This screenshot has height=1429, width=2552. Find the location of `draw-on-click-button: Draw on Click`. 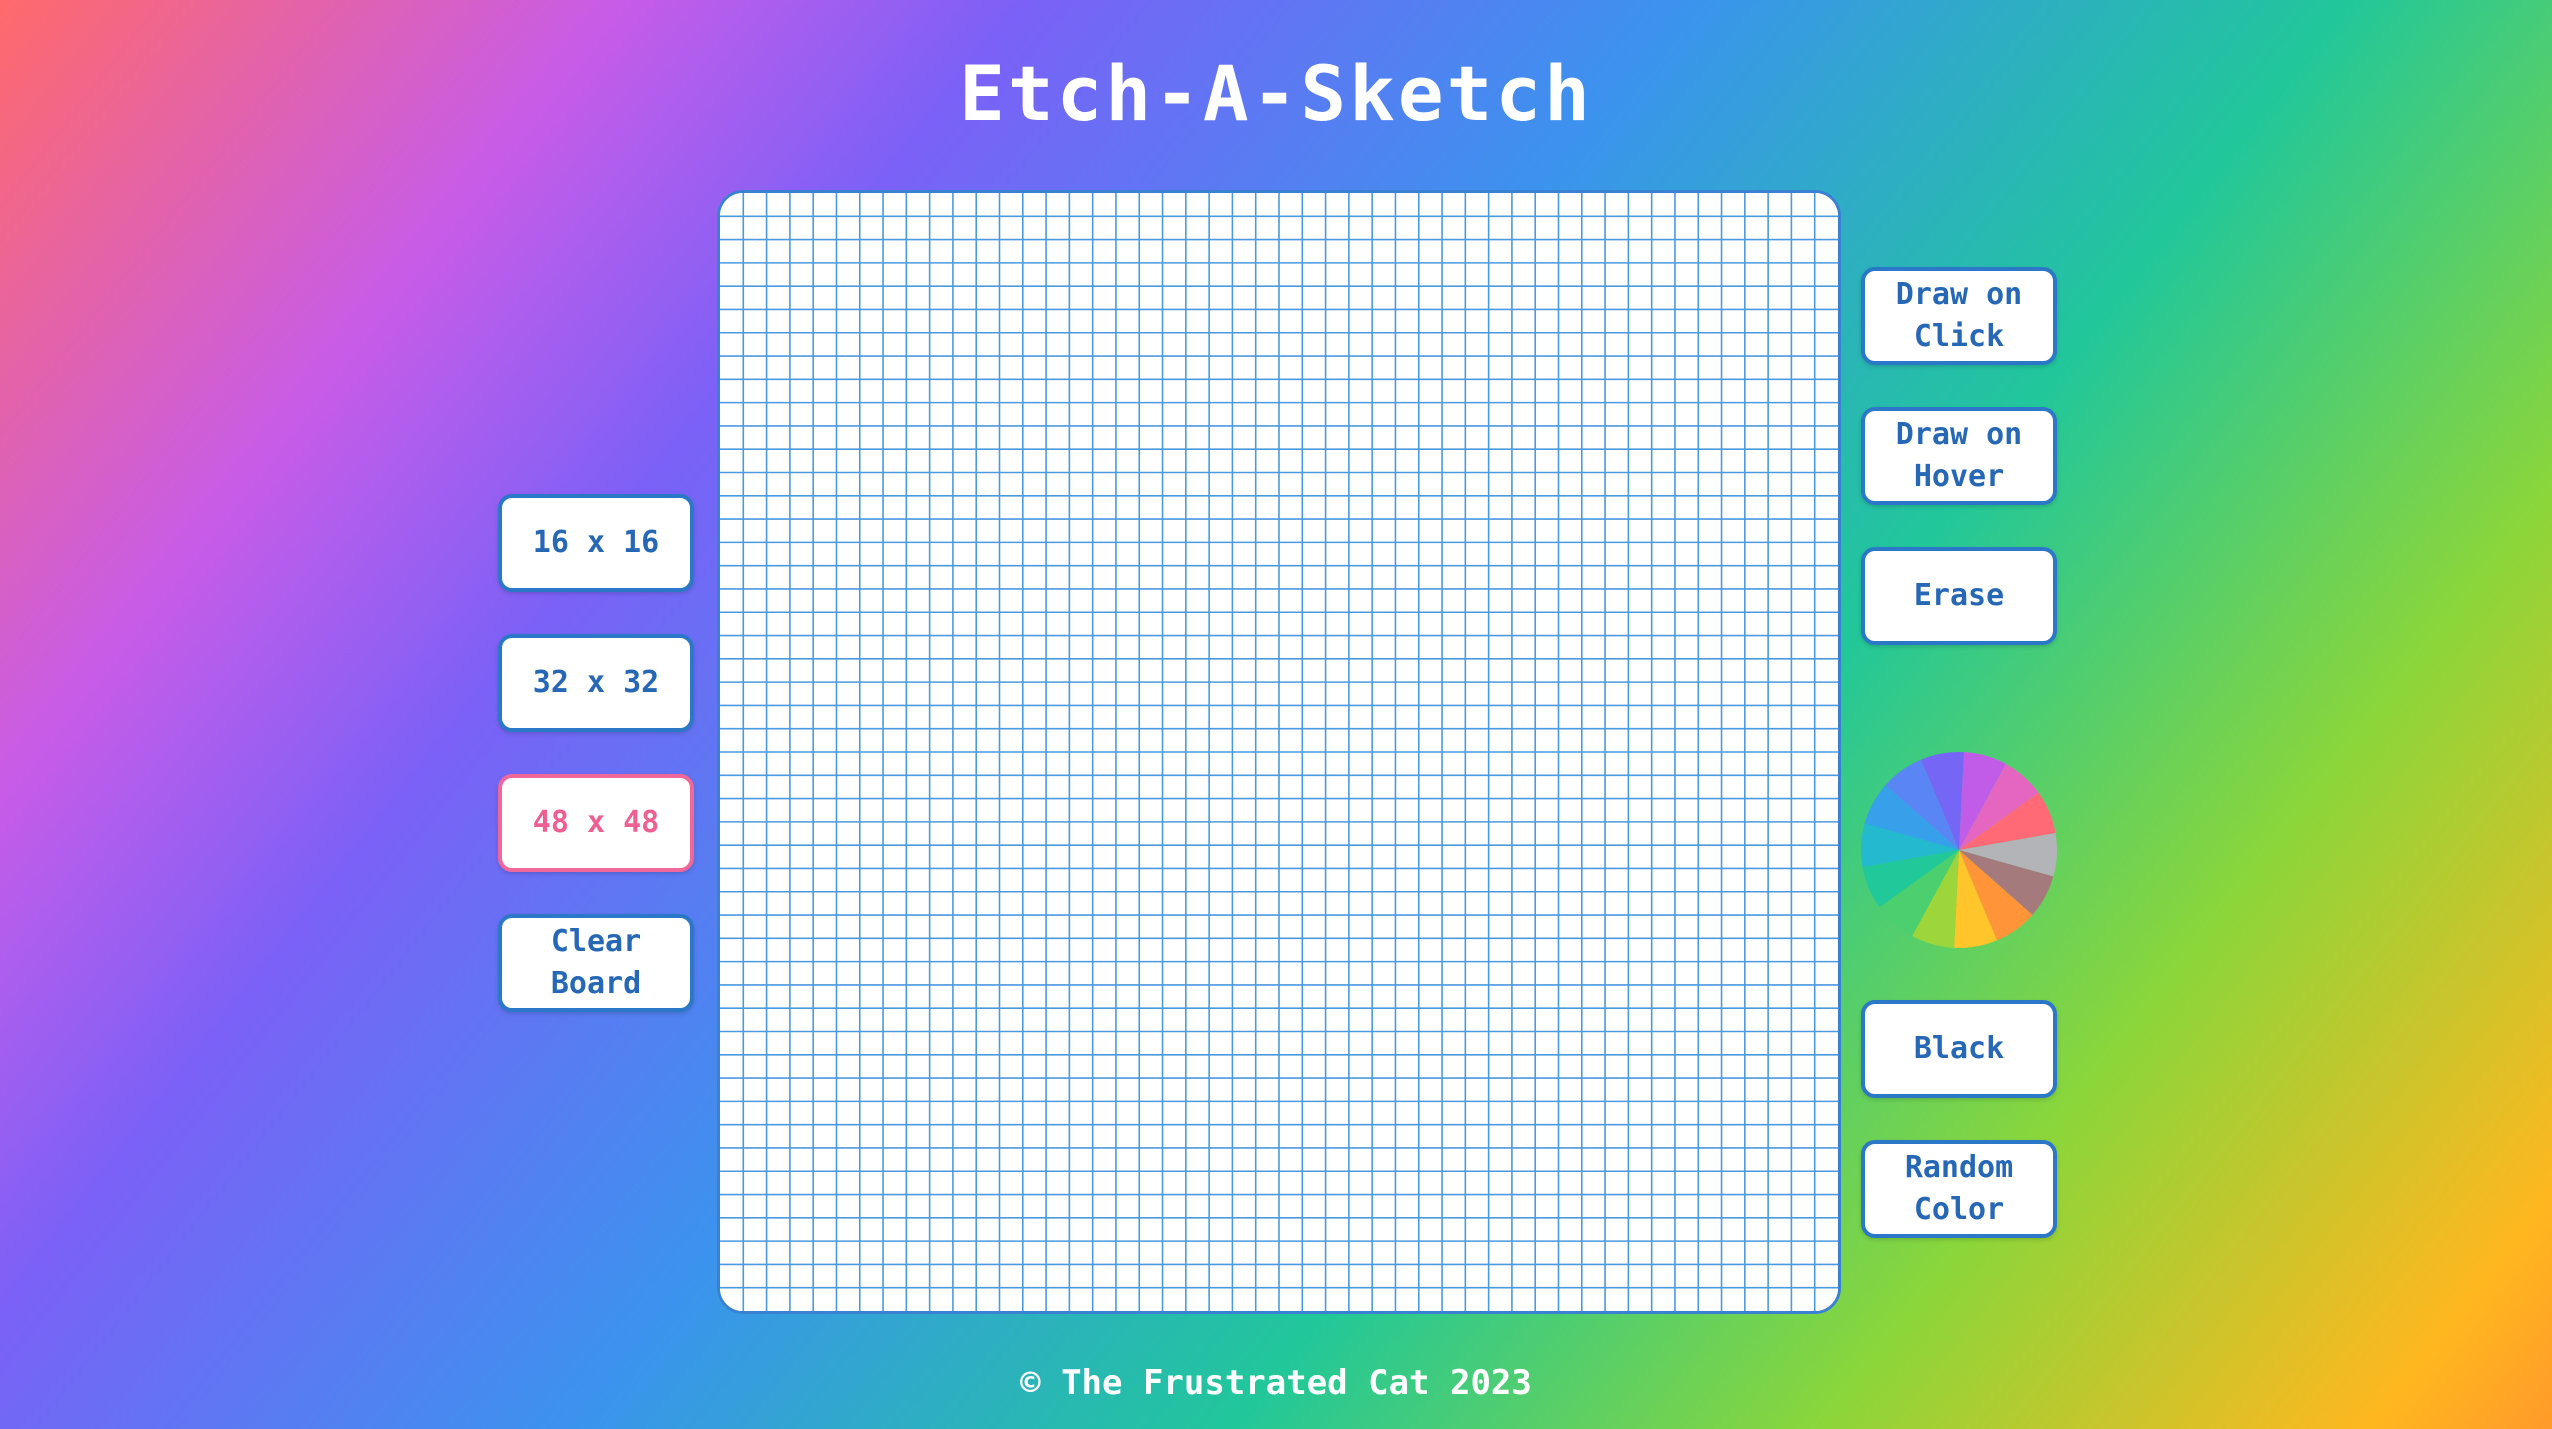

draw-on-click-button: Draw on Click is located at coordinates (1959, 316).